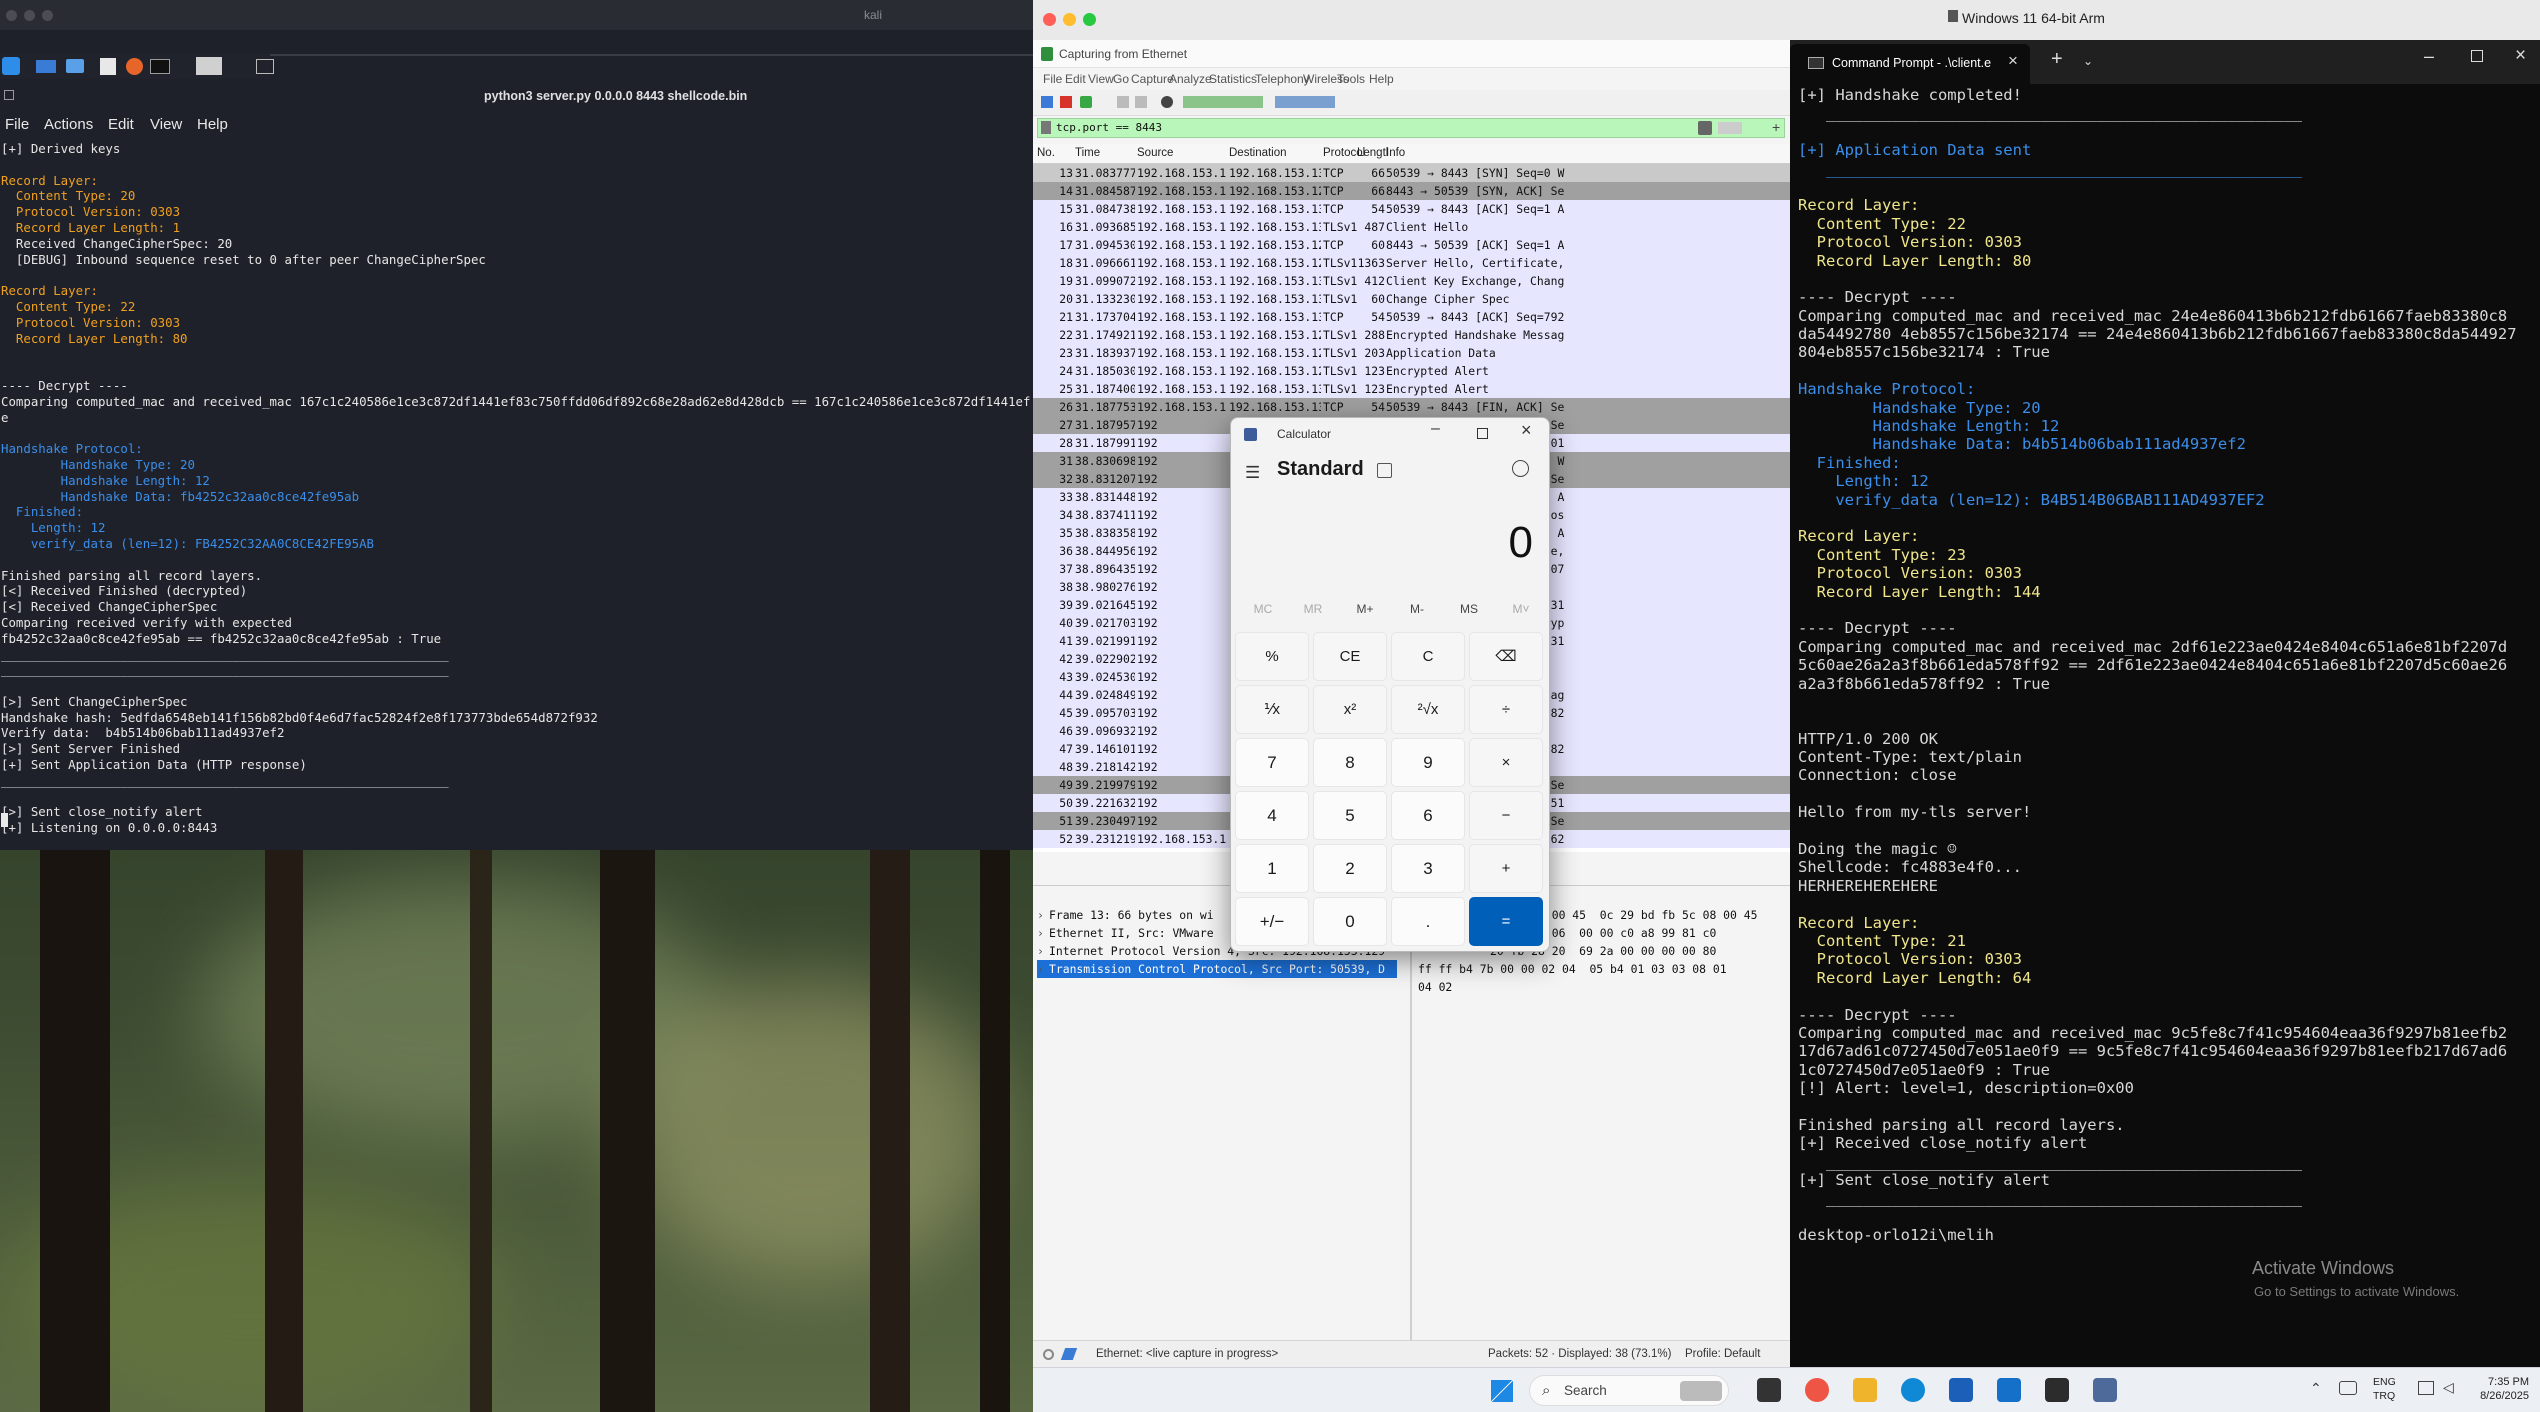 This screenshot has width=2540, height=1412. Describe the element at coordinates (1350, 709) in the screenshot. I see `calc-key: x²` at that location.